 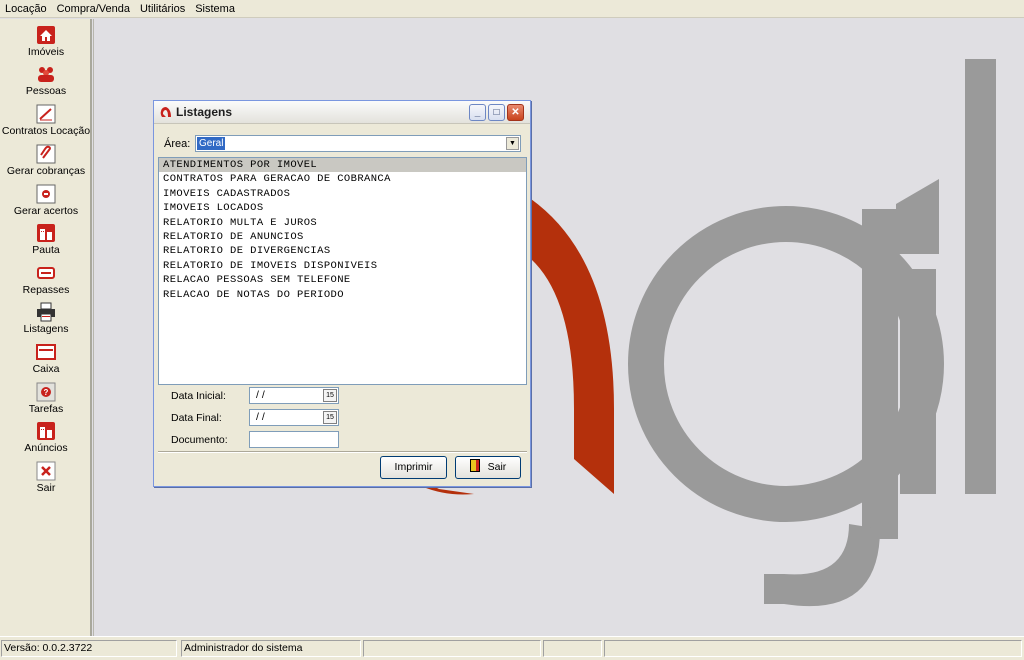 I want to click on sidebar-item-label: Imóveis, so click(x=46, y=52).